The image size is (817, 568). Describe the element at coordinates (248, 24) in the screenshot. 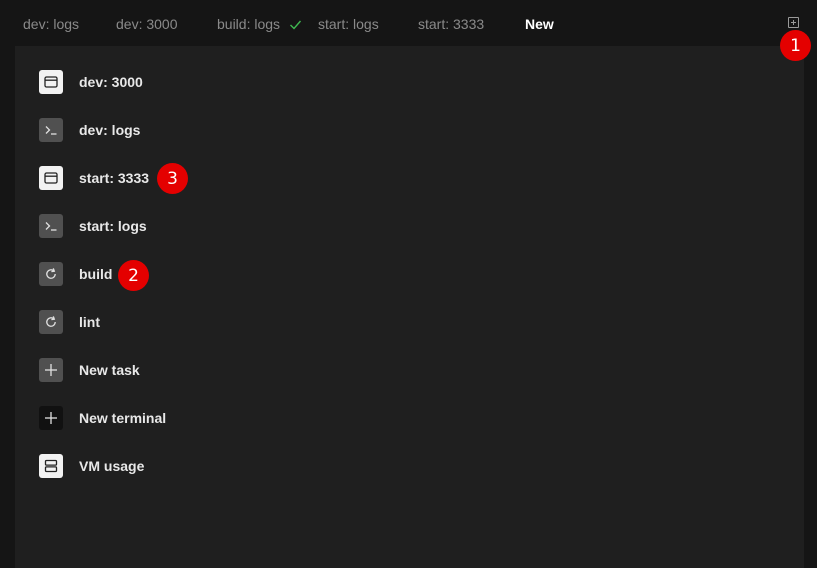

I see `tab-build-logs: build: logs` at that location.